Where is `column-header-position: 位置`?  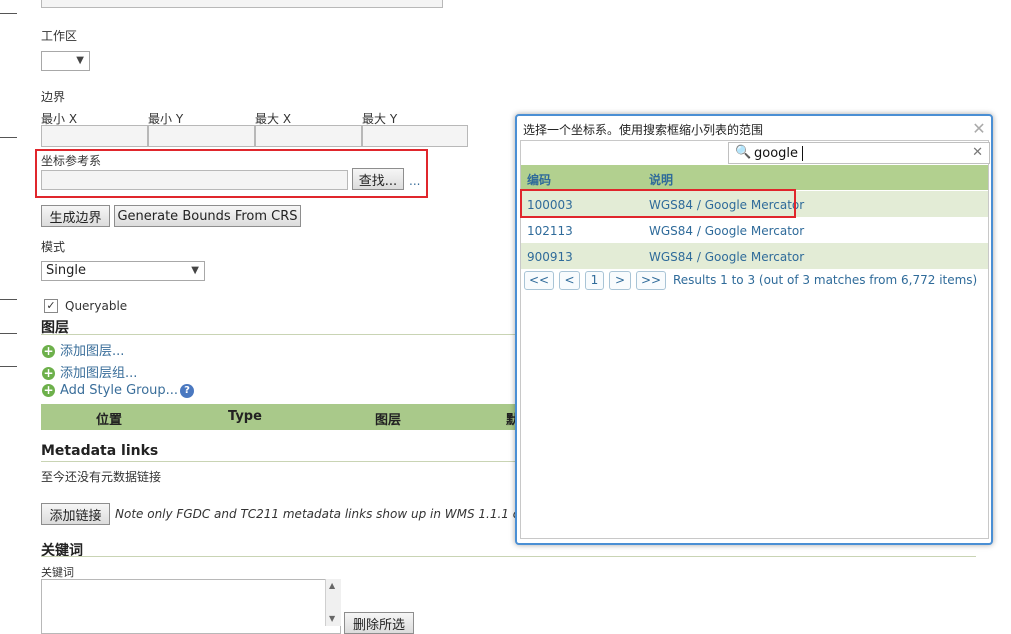 column-header-position: 位置 is located at coordinates (109, 418).